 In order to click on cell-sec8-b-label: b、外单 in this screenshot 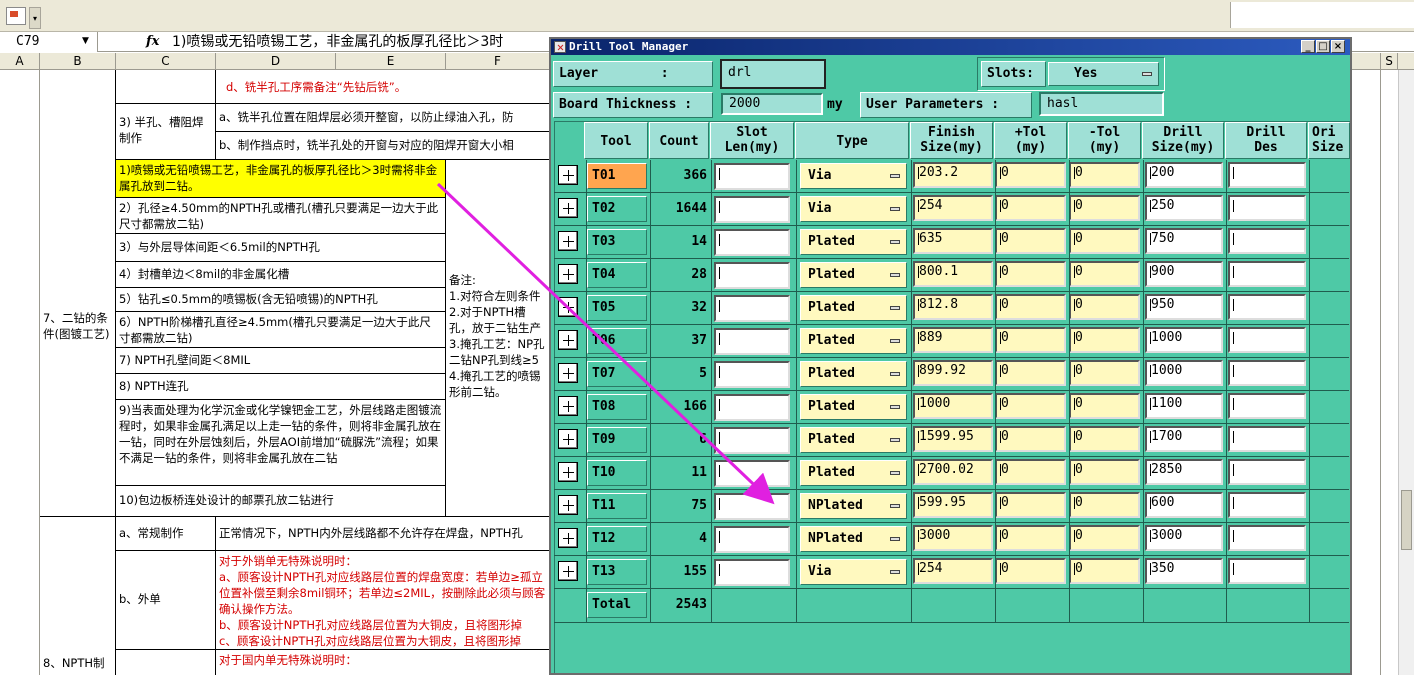, I will do `click(166, 600)`.